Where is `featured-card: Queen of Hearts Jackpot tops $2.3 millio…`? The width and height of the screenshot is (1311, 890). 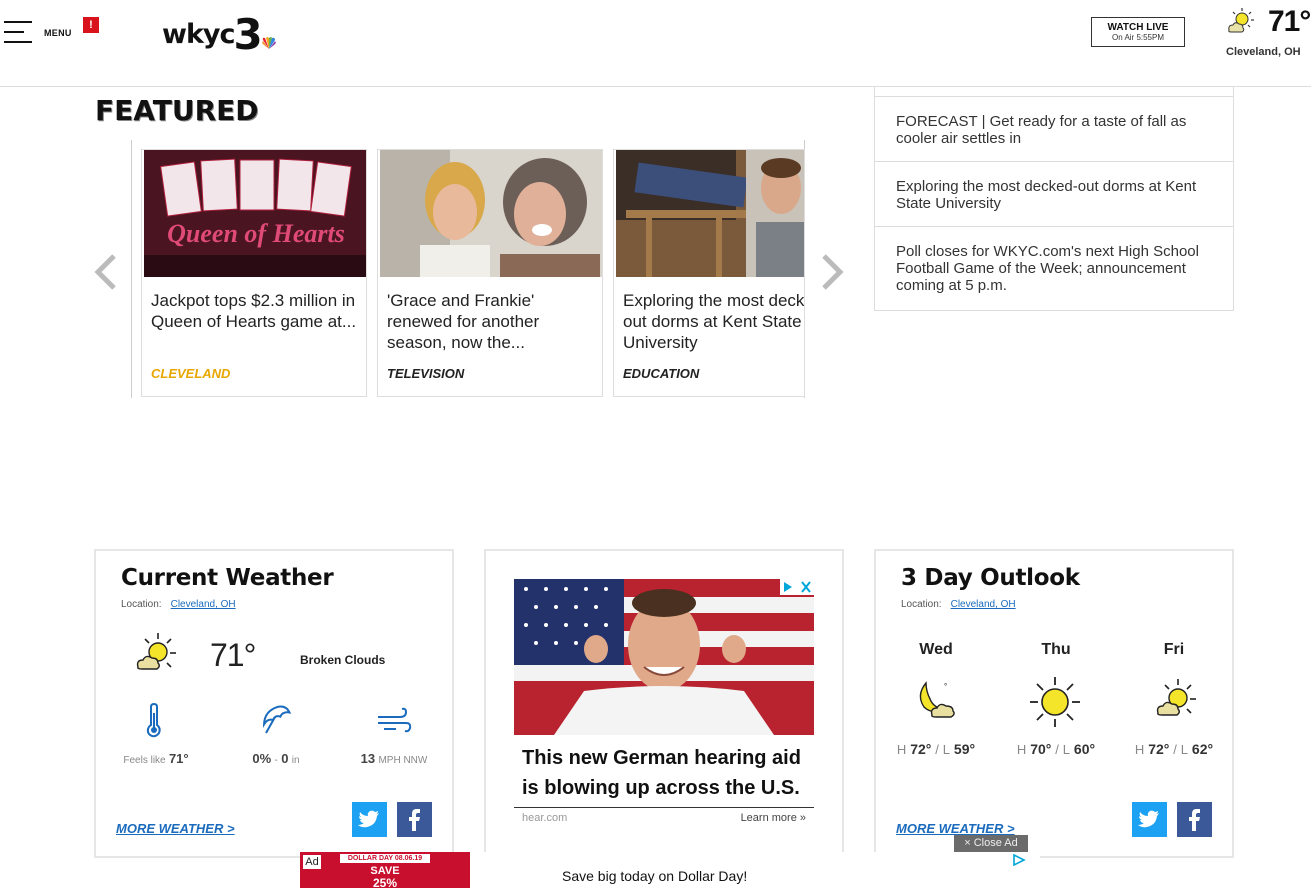
featured-card: Queen of Hearts Jackpot tops $2.3 millio… is located at coordinates (254, 273).